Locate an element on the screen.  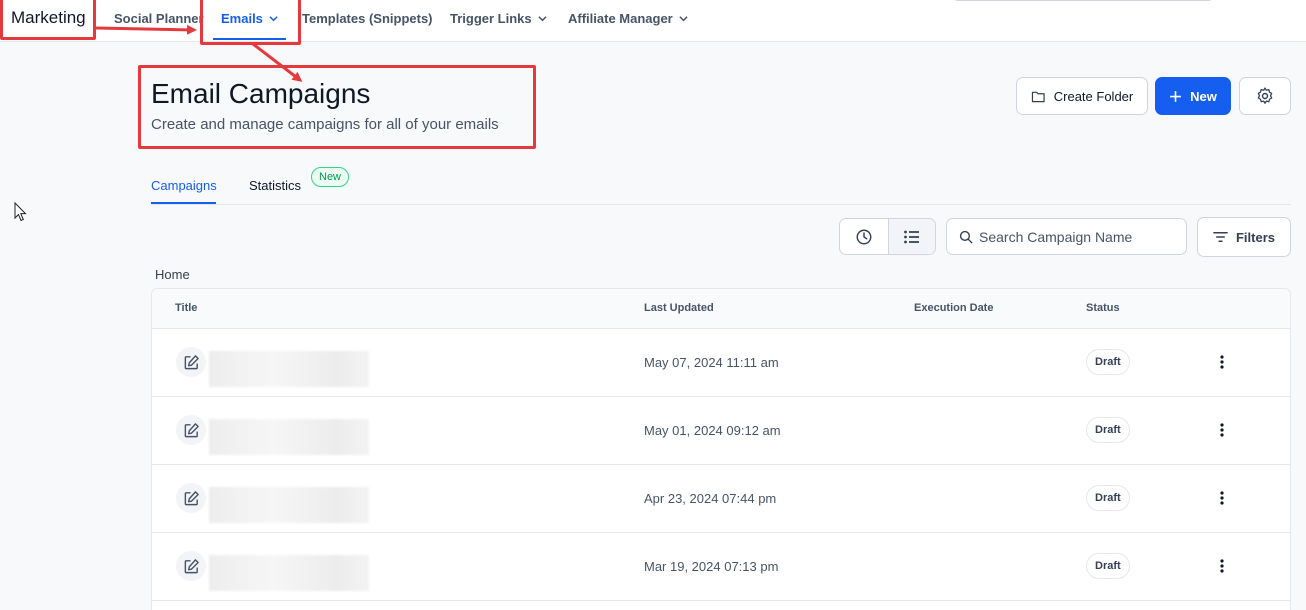
nav-item-trigger-links: Trigger Links is located at coordinates (498, 18).